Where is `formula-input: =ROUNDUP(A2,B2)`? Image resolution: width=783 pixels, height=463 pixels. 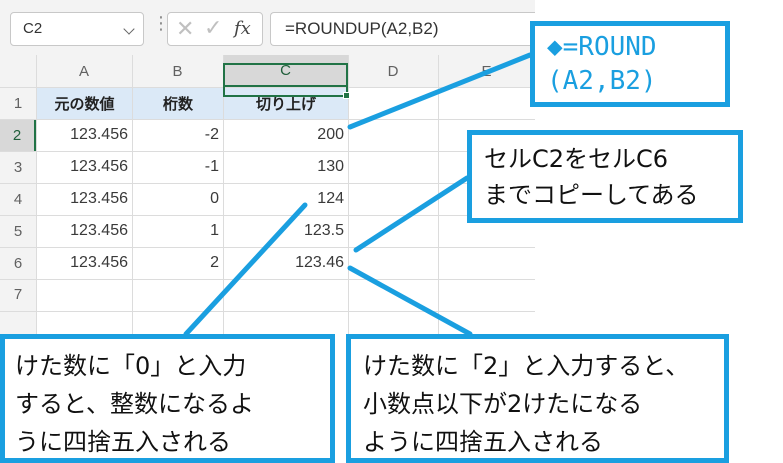
formula-input: =ROUNDUP(A2,B2) is located at coordinates (402, 29).